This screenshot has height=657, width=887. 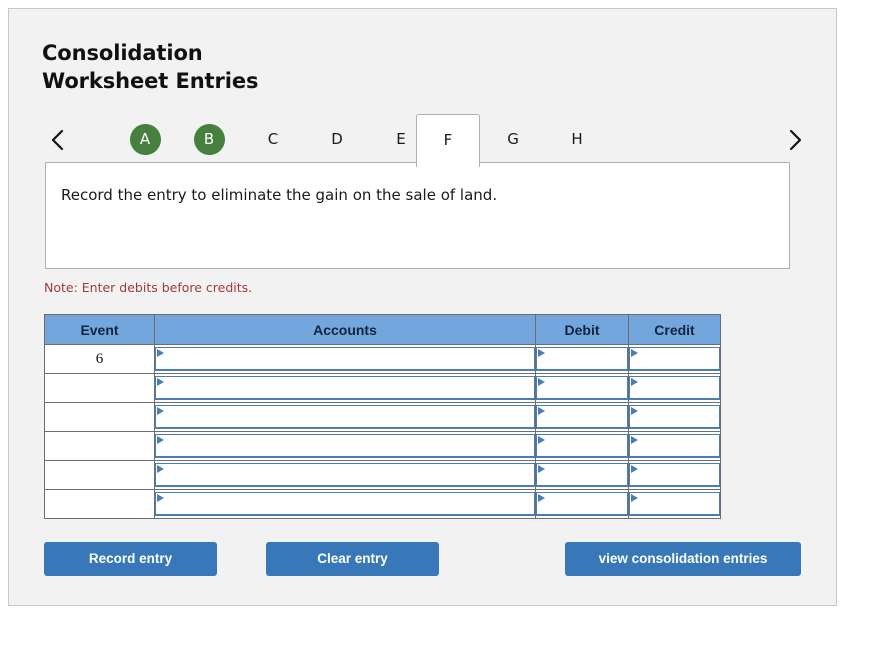 I want to click on tab-c-label: C, so click(x=273, y=139).